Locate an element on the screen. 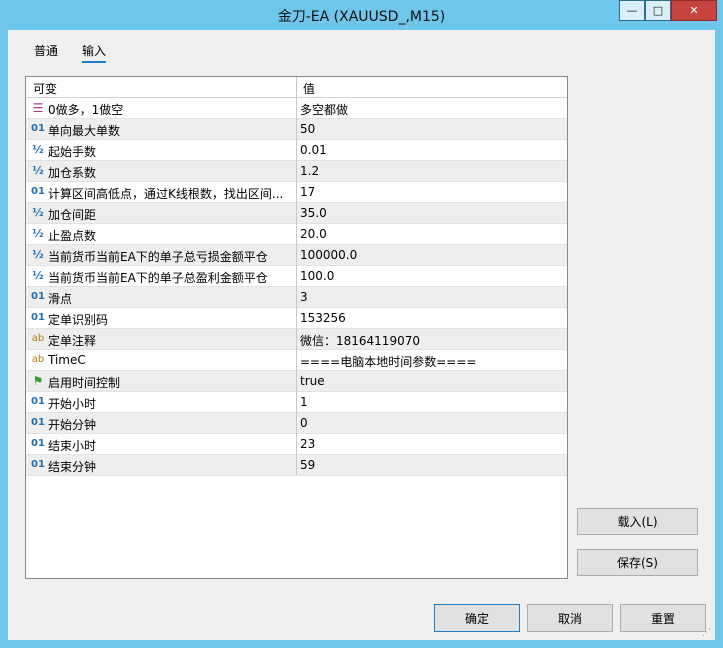  row-variable-name: 止盈点数 is located at coordinates (72, 236).